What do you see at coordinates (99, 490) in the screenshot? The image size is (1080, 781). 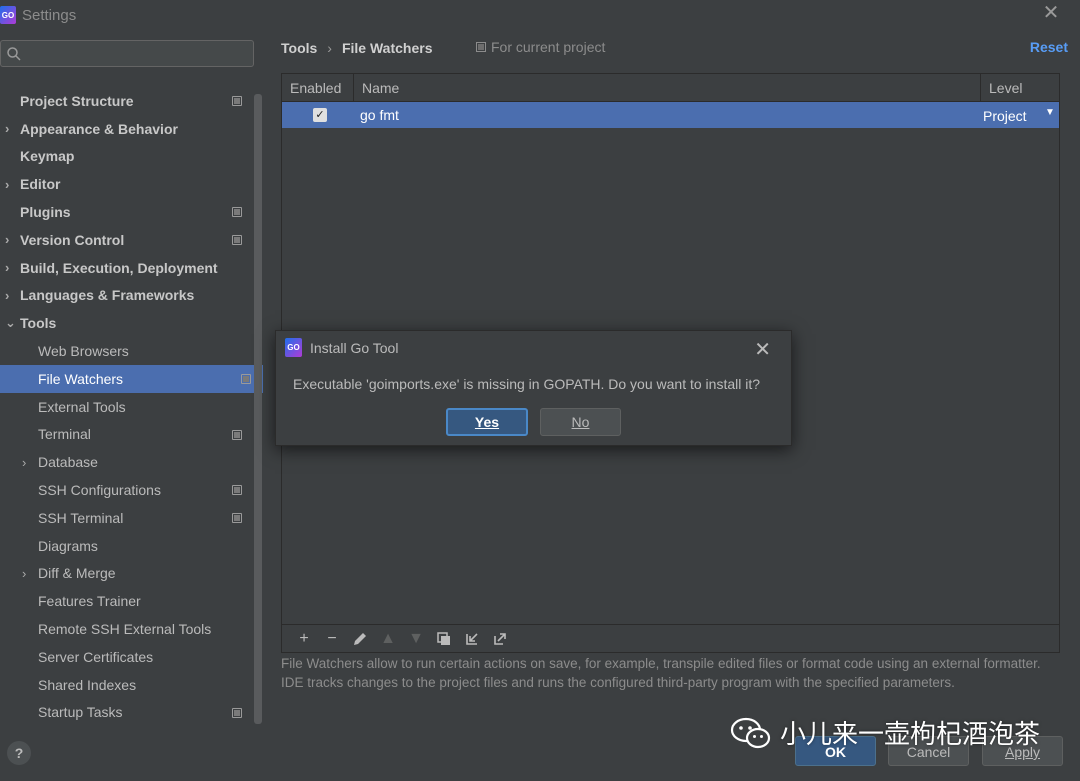 I see `sidebar-item-label: SSH Configurations` at bounding box center [99, 490].